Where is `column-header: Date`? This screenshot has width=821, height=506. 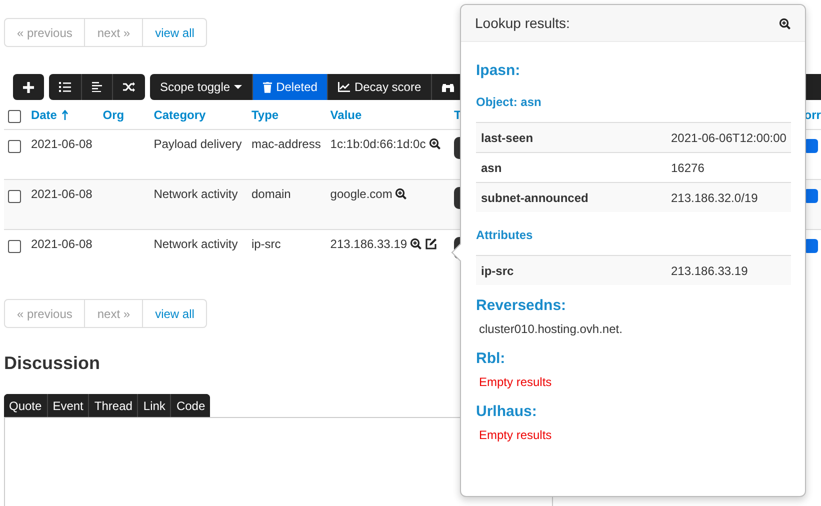 column-header: Date is located at coordinates (49, 115).